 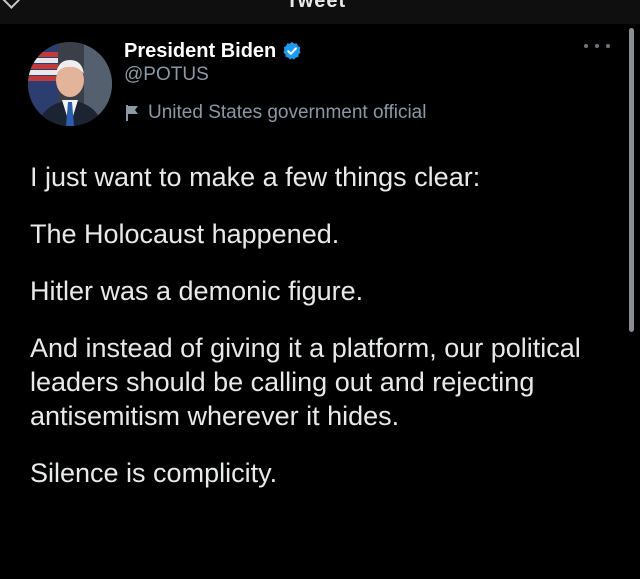 What do you see at coordinates (185, 234) in the screenshot?
I see `tweet-paragraph: The Holocaust happened.` at bounding box center [185, 234].